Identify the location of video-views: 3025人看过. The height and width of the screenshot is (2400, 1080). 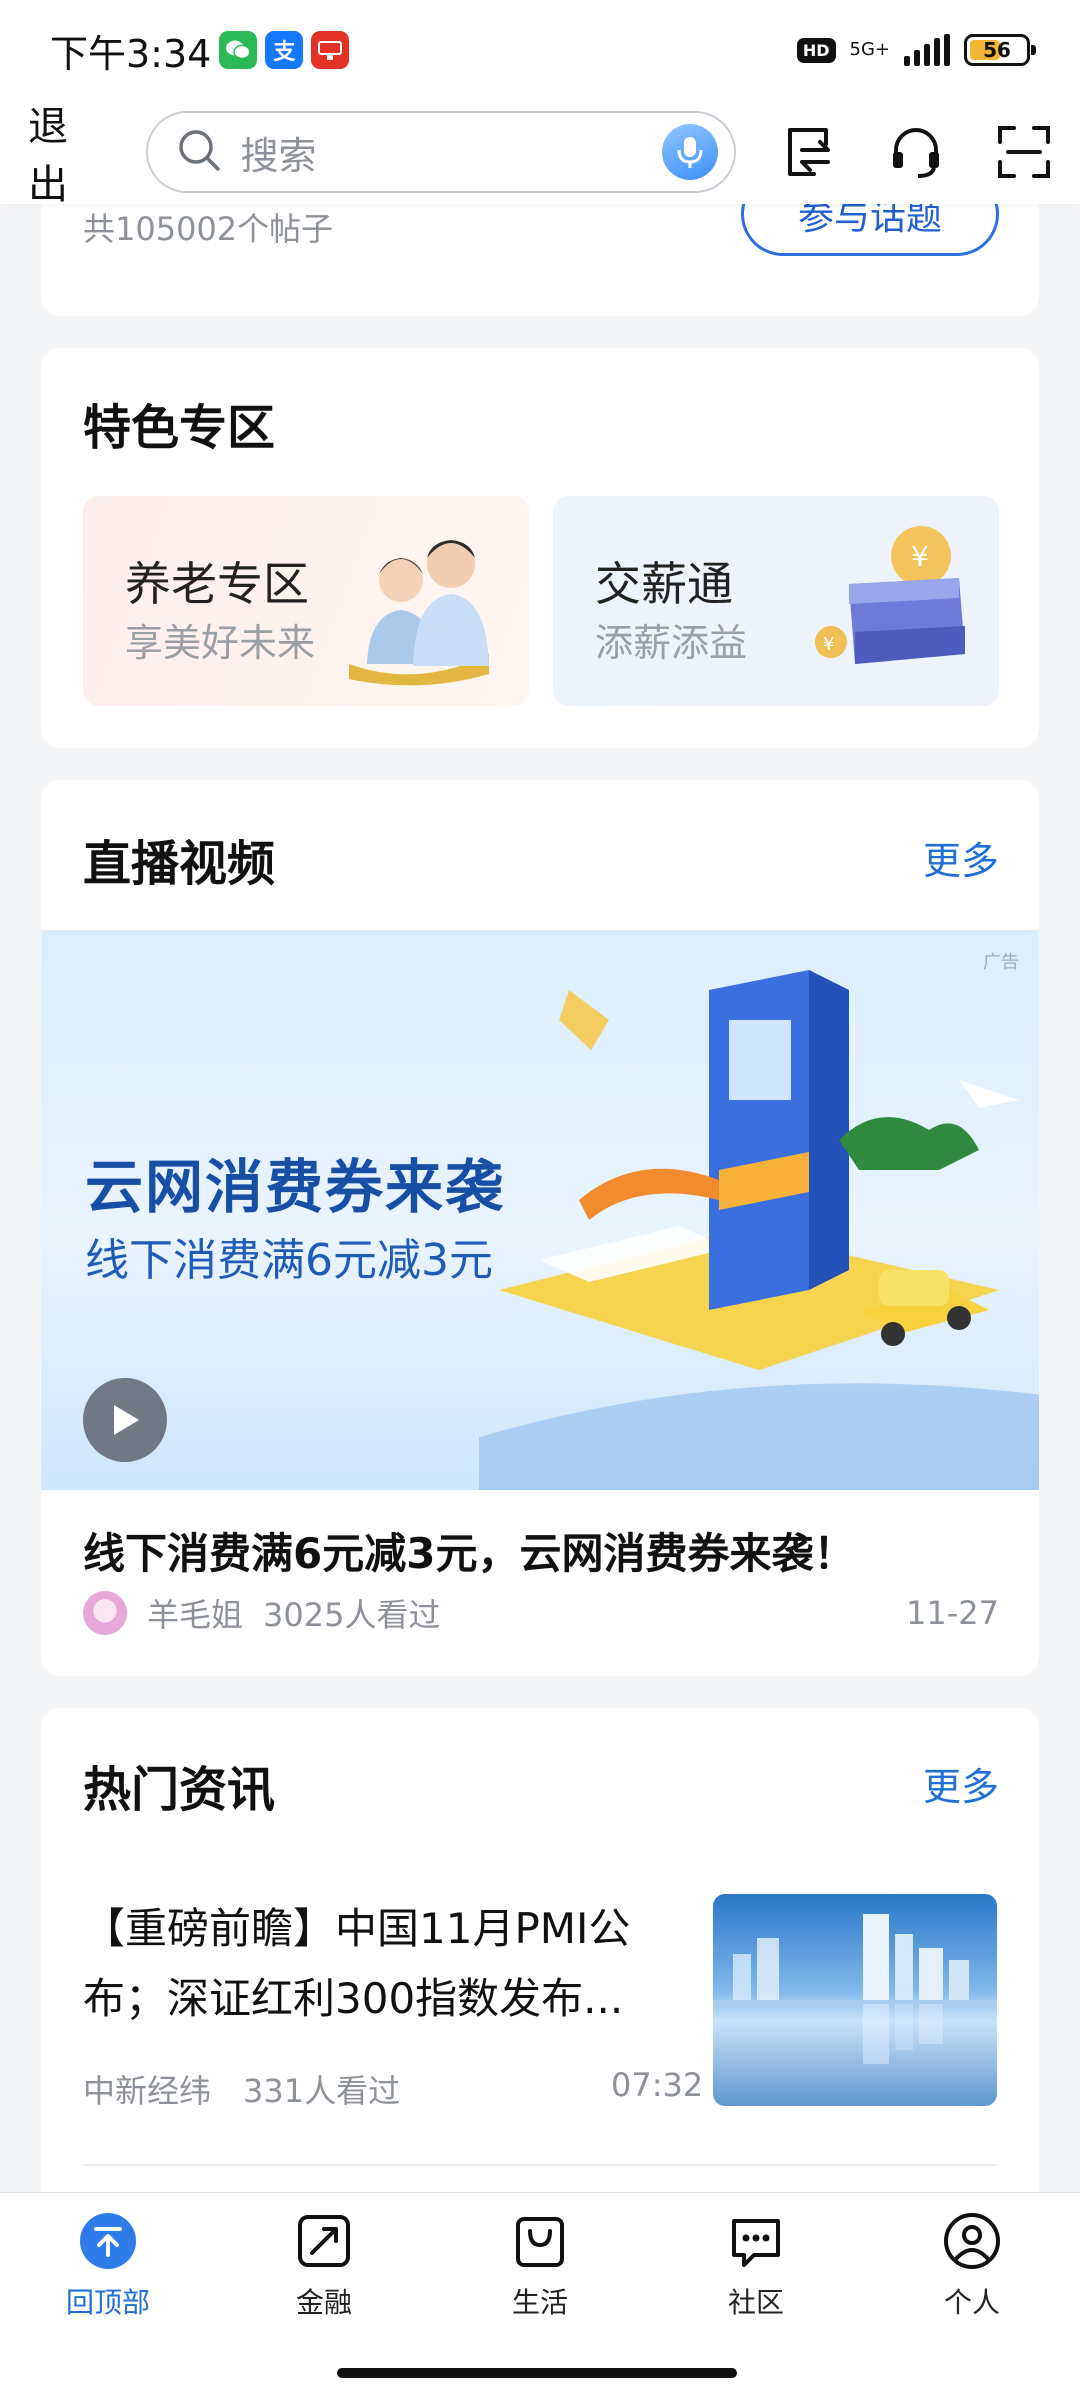
(352, 1615).